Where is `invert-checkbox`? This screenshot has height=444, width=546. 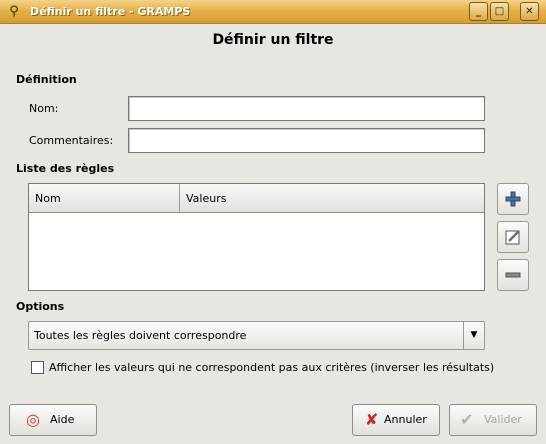 invert-checkbox is located at coordinates (37, 367).